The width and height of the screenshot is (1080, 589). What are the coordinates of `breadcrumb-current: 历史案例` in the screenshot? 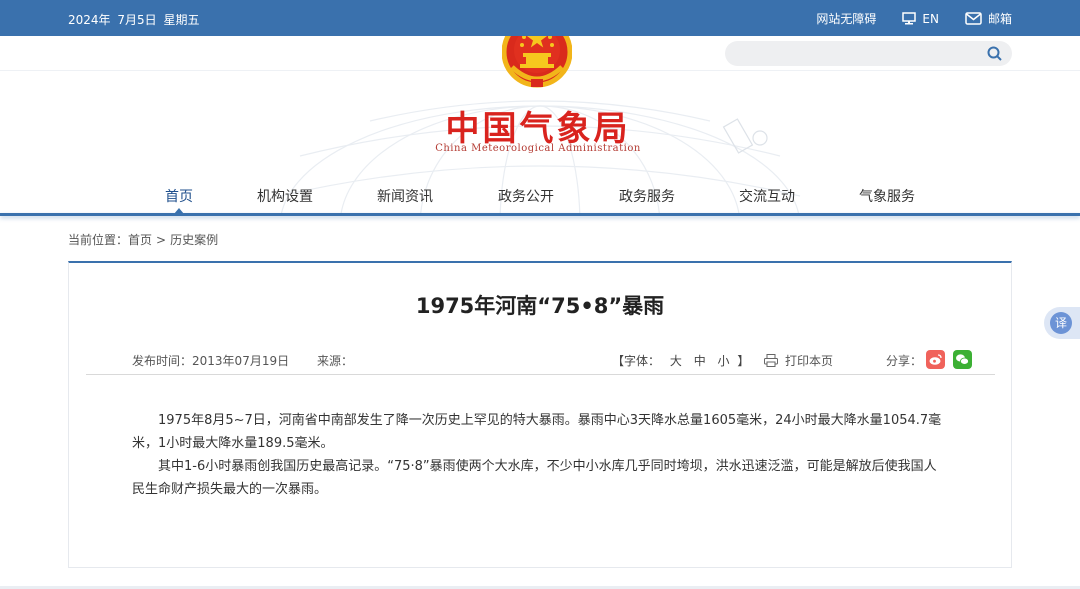 It's located at (194, 240).